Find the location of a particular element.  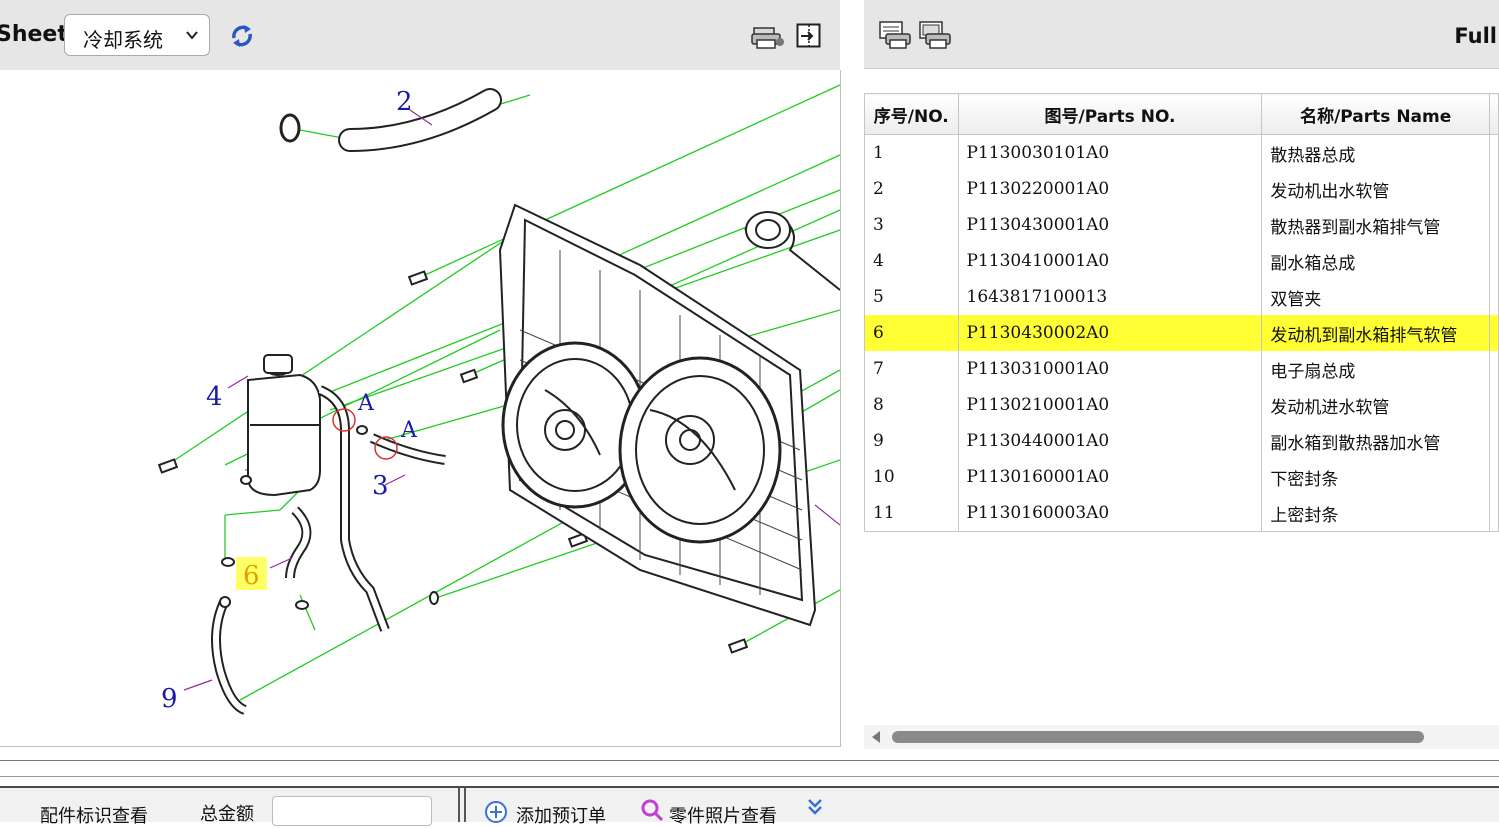

table-header-row: 序号/NO. 图号/Parts NO. 名称/Parts Name is located at coordinates (1181, 114).